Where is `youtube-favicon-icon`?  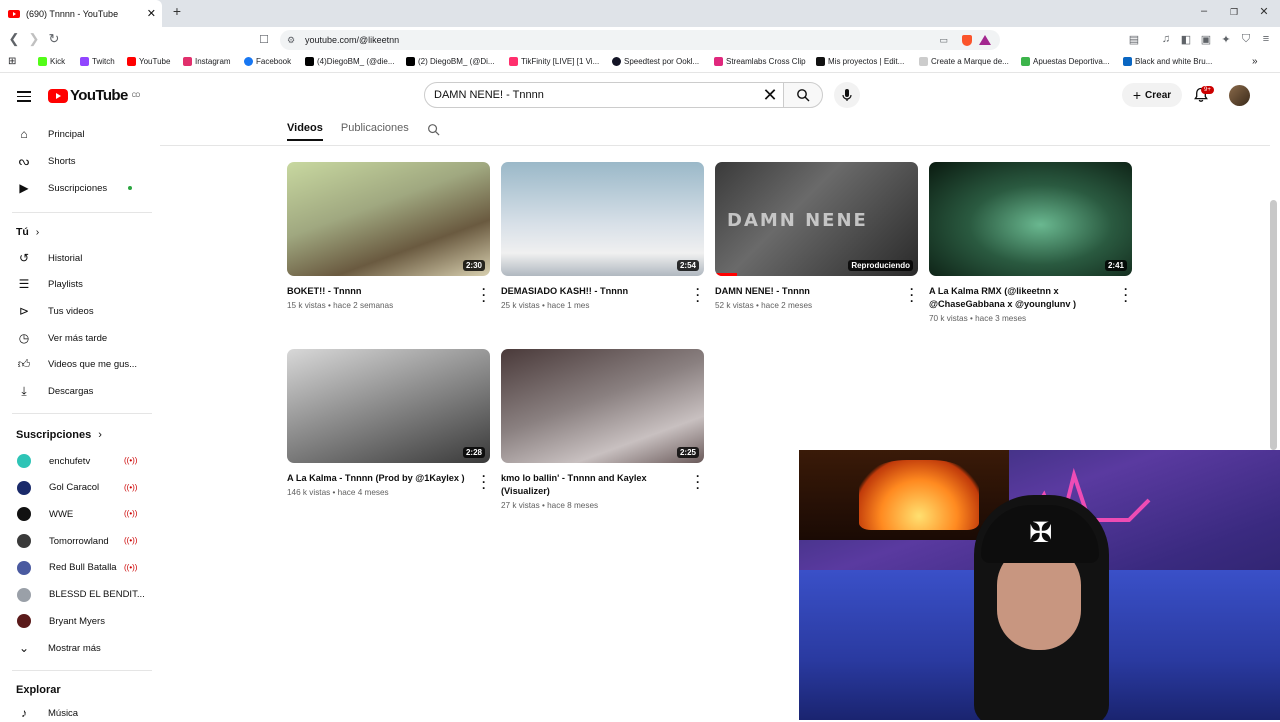
youtube-favicon-icon is located at coordinates (14, 13).